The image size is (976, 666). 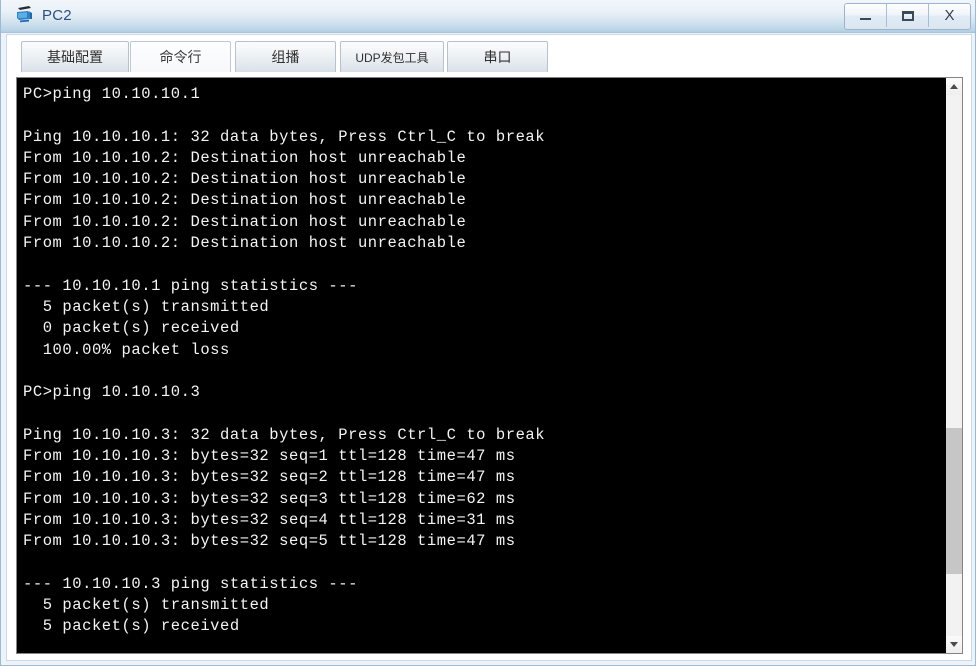 I want to click on maximize-button, so click(x=908, y=15).